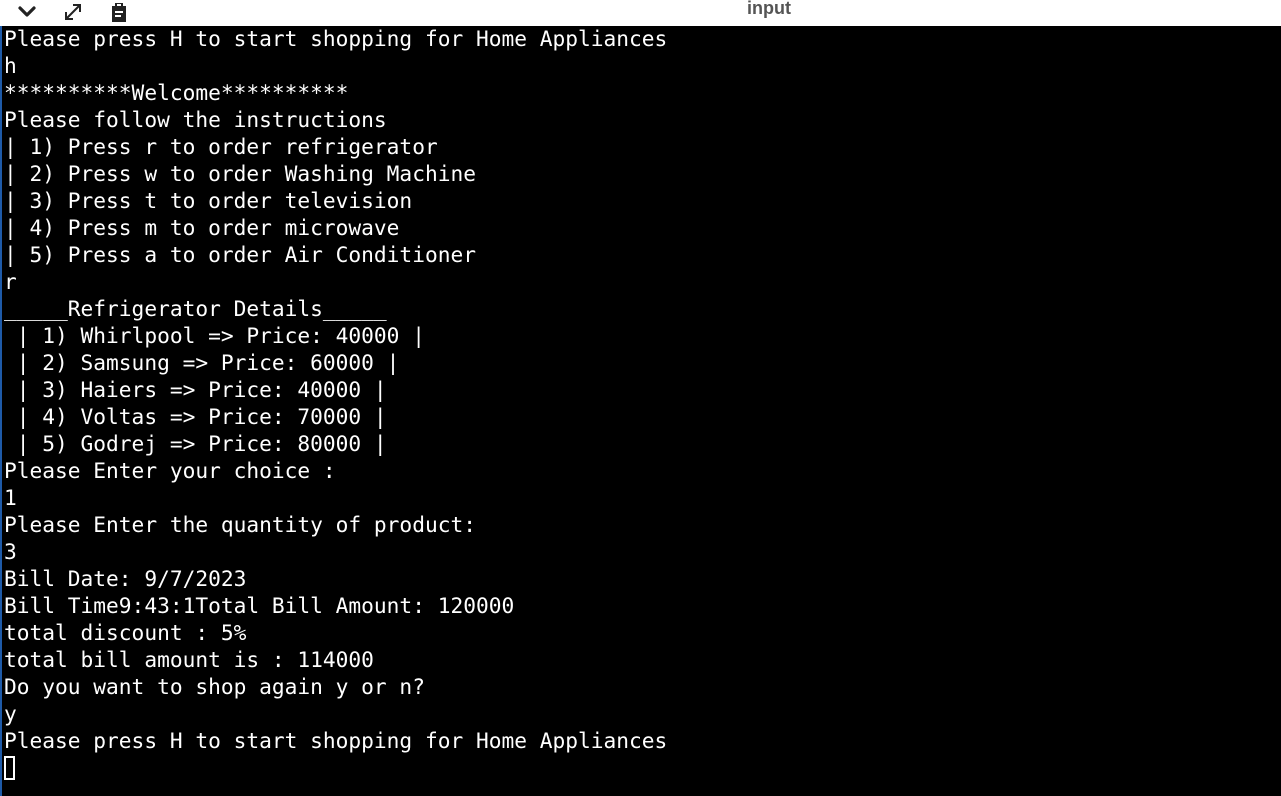  What do you see at coordinates (10, 551) in the screenshot?
I see `terminal-line: 3` at bounding box center [10, 551].